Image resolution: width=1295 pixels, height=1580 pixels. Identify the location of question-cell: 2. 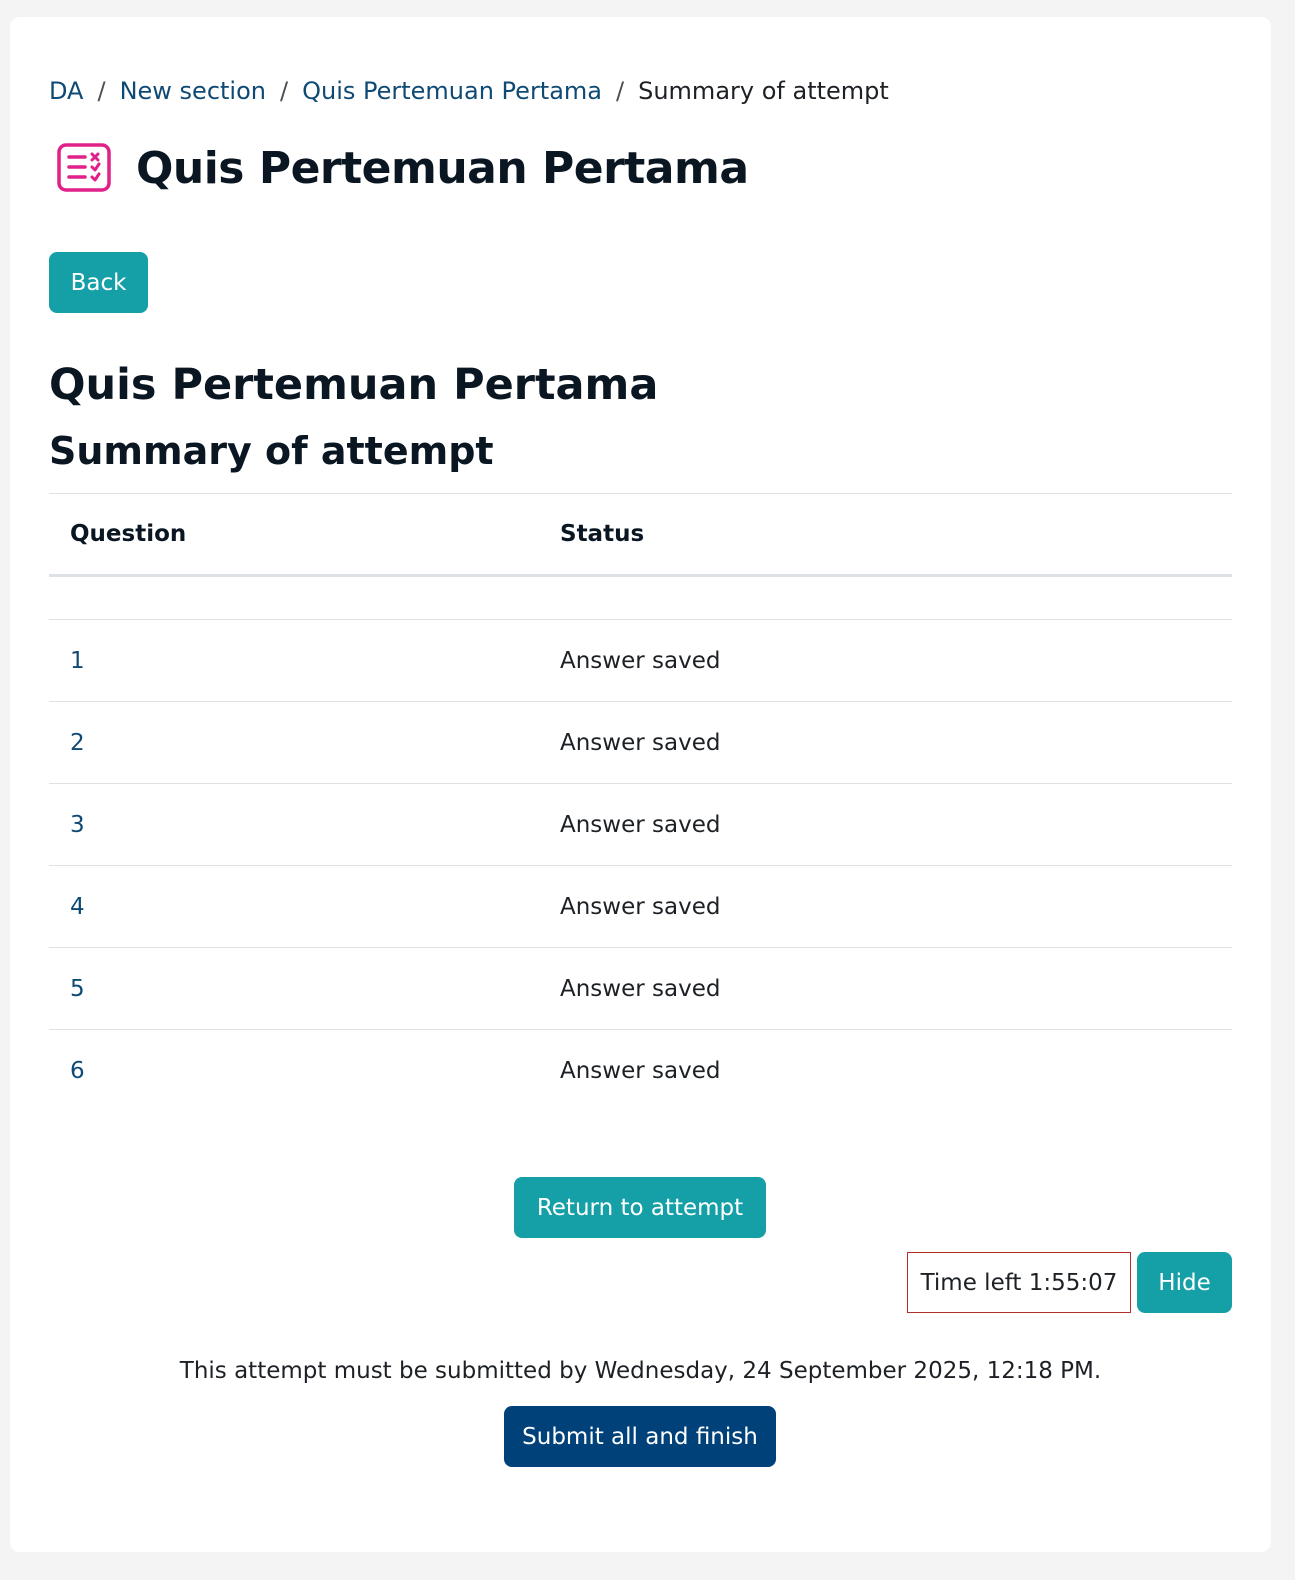
(304, 743).